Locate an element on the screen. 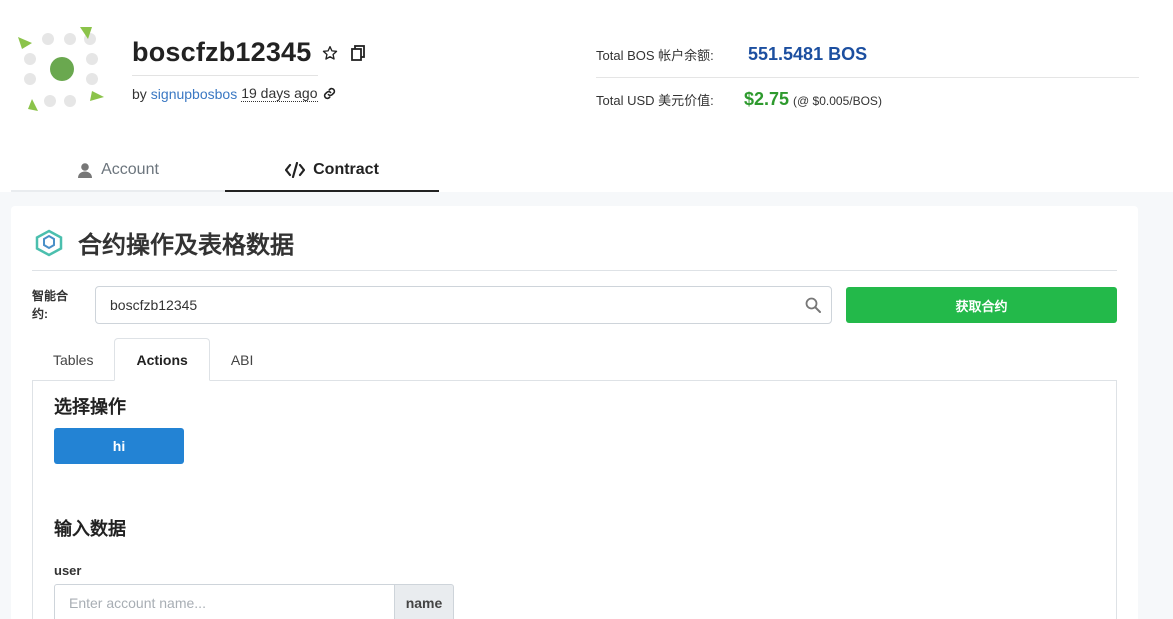 The width and height of the screenshot is (1173, 619). created-by-line: by signupbosbos 19 days ago is located at coordinates (234, 93).